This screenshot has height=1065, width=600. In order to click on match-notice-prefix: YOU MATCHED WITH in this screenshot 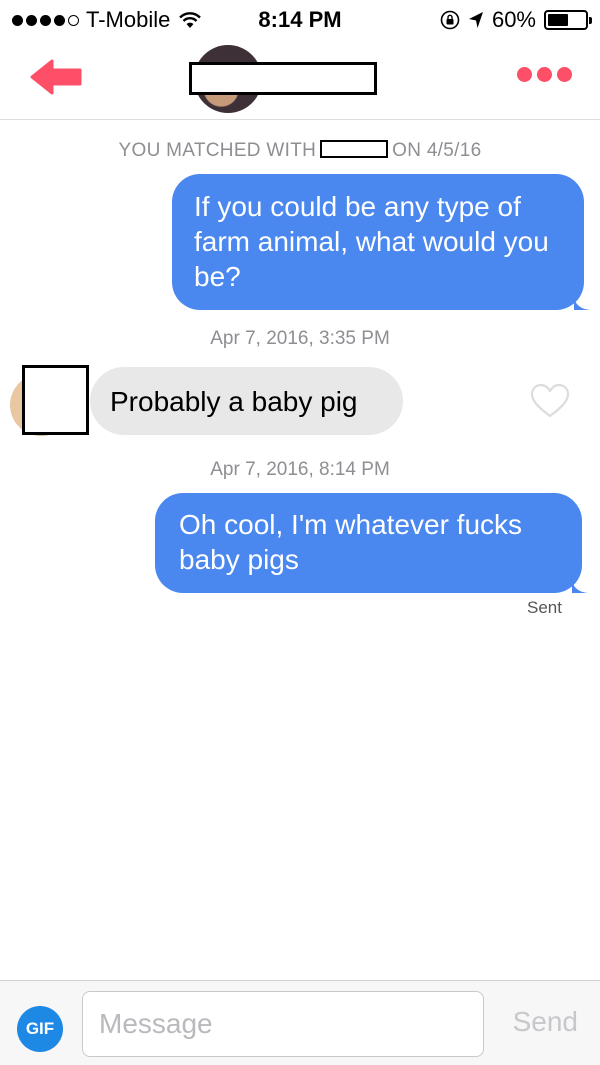, I will do `click(217, 150)`.